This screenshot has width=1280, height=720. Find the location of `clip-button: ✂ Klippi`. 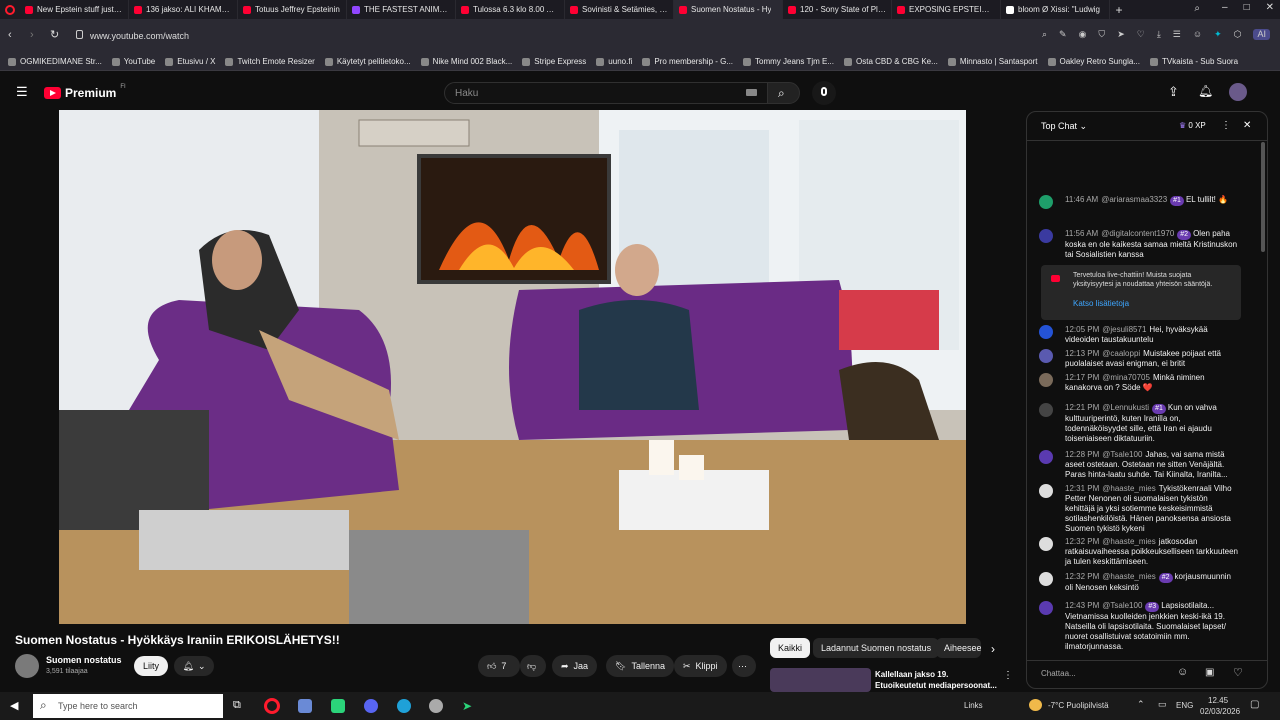

clip-button: ✂ Klippi is located at coordinates (700, 666).